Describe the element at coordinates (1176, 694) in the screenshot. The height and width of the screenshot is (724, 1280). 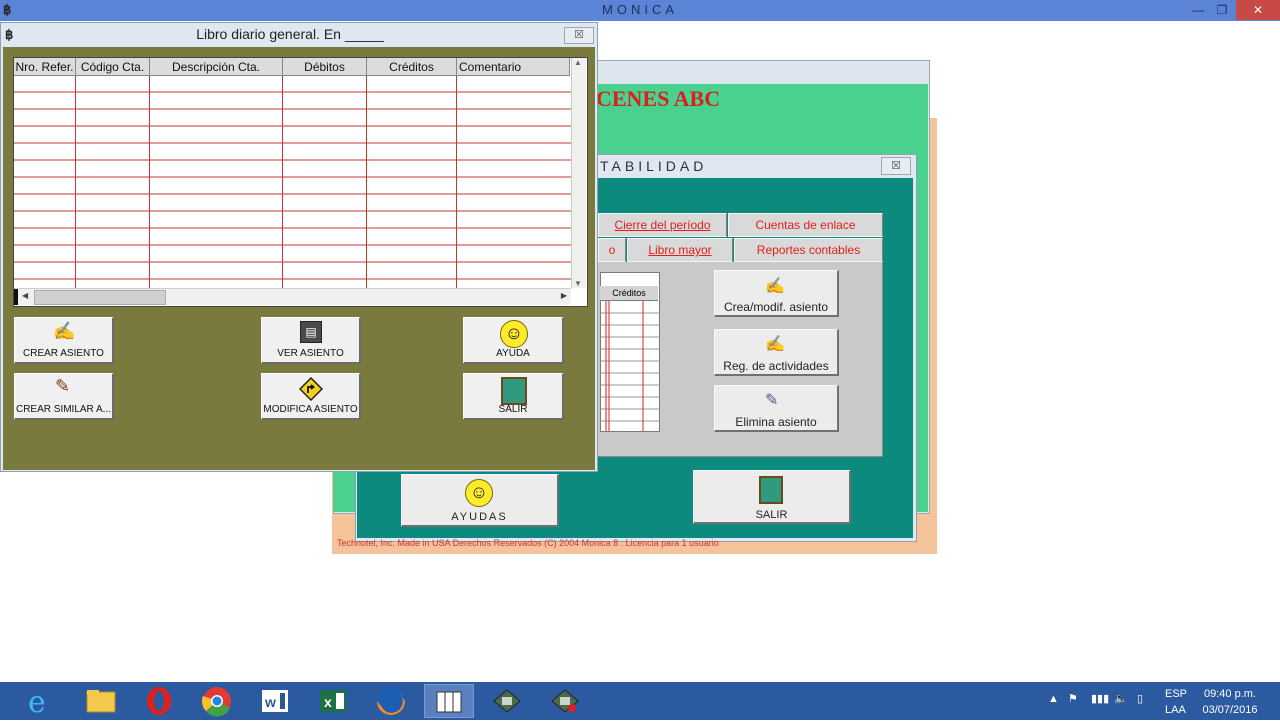
I see `language-indicator: ESP` at that location.